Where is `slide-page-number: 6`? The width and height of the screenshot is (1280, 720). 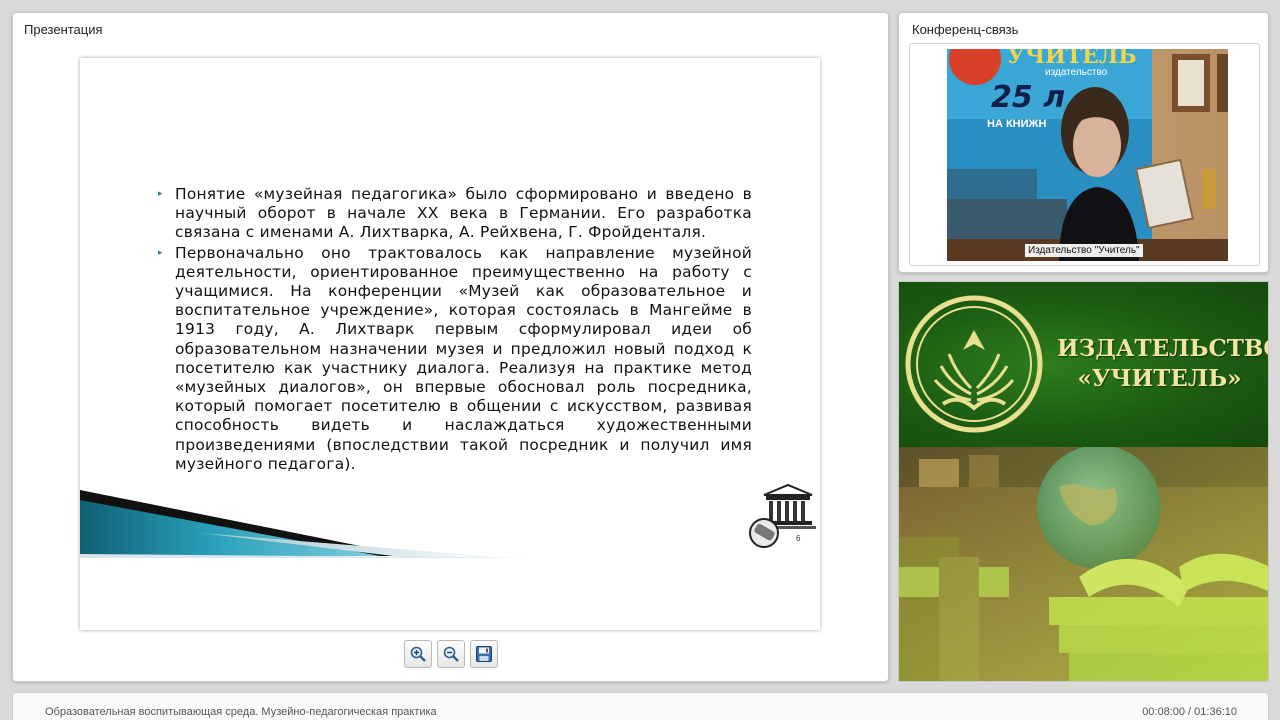 slide-page-number: 6 is located at coordinates (798, 538).